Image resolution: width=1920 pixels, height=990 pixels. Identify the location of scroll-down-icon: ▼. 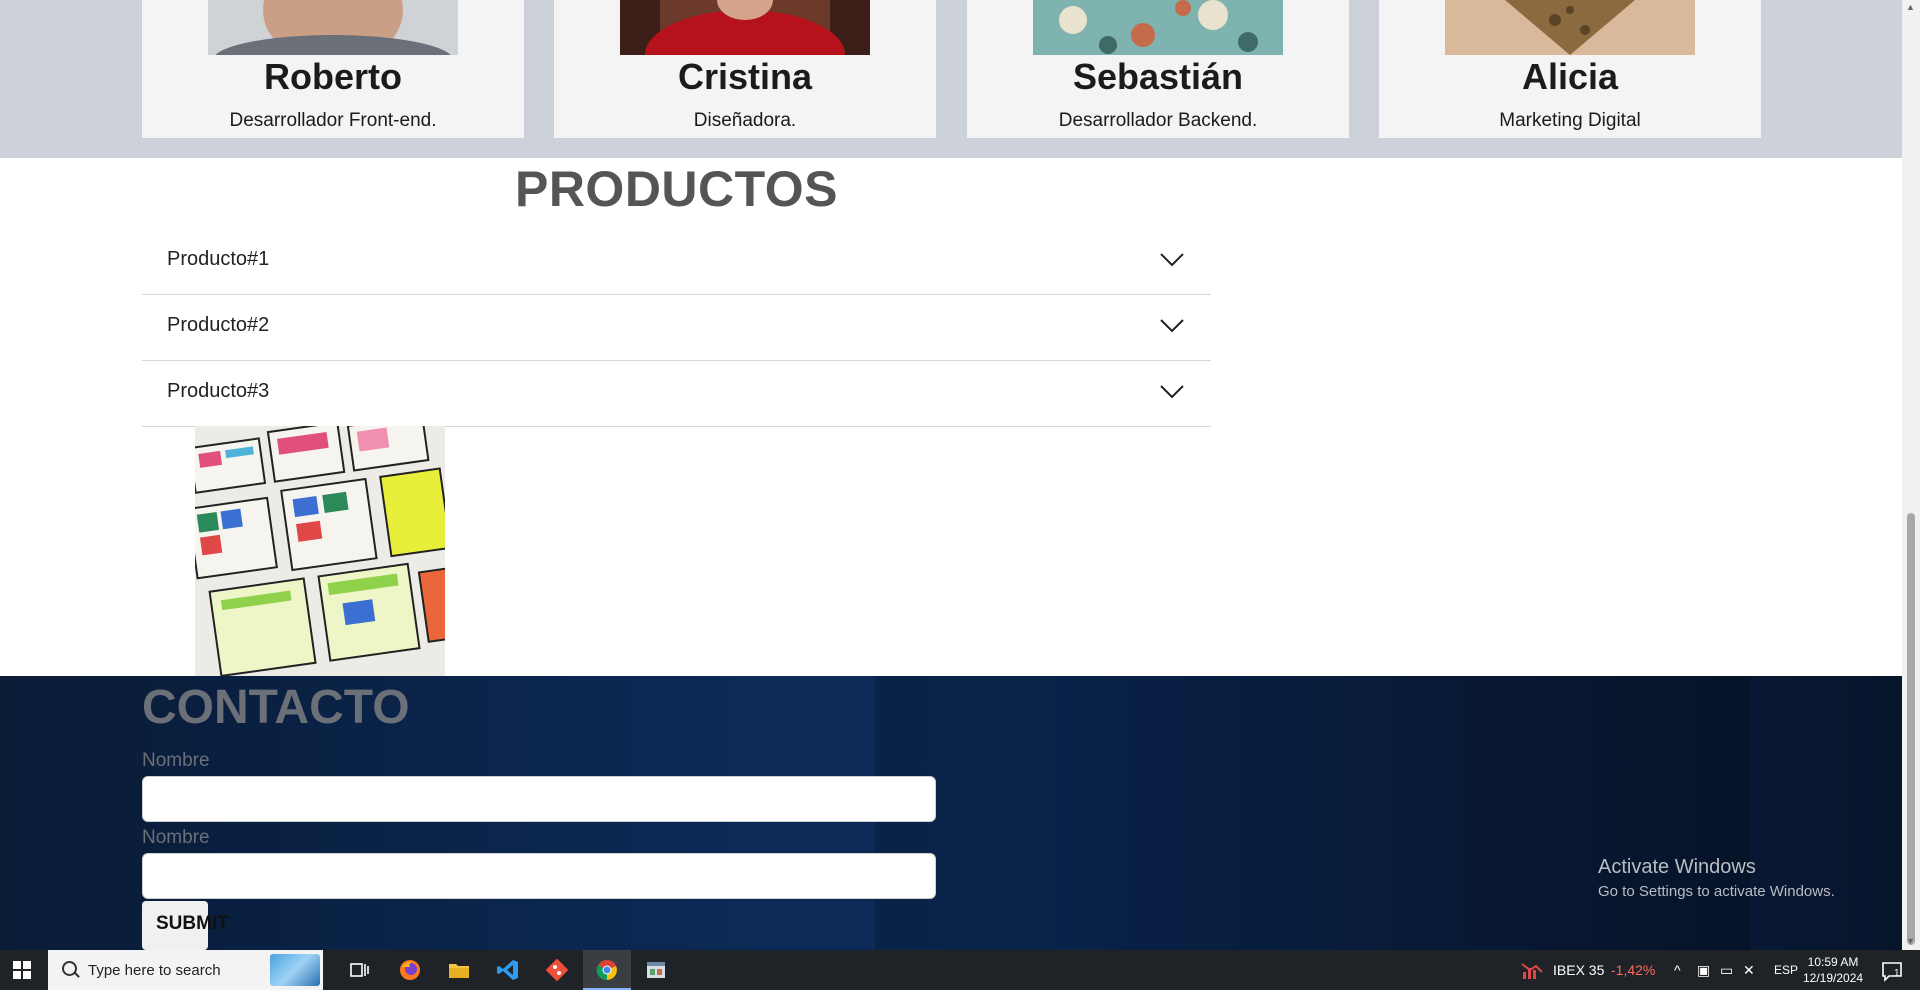
(1910, 941).